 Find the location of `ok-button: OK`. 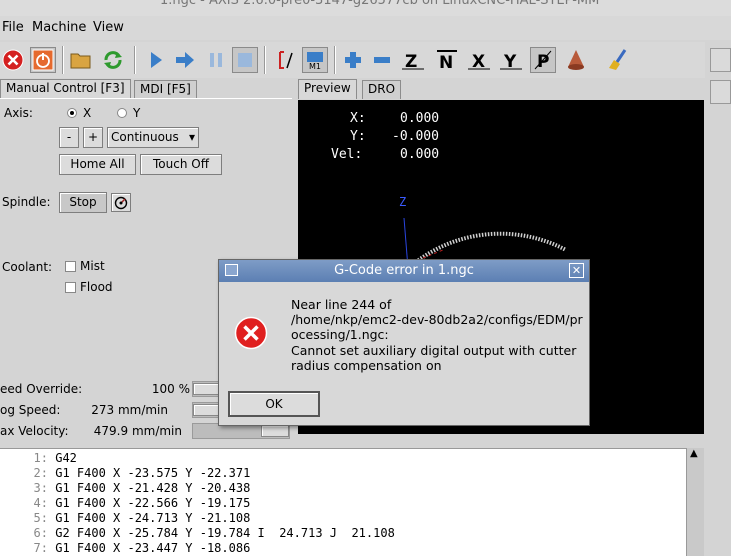

ok-button: OK is located at coordinates (274, 404).